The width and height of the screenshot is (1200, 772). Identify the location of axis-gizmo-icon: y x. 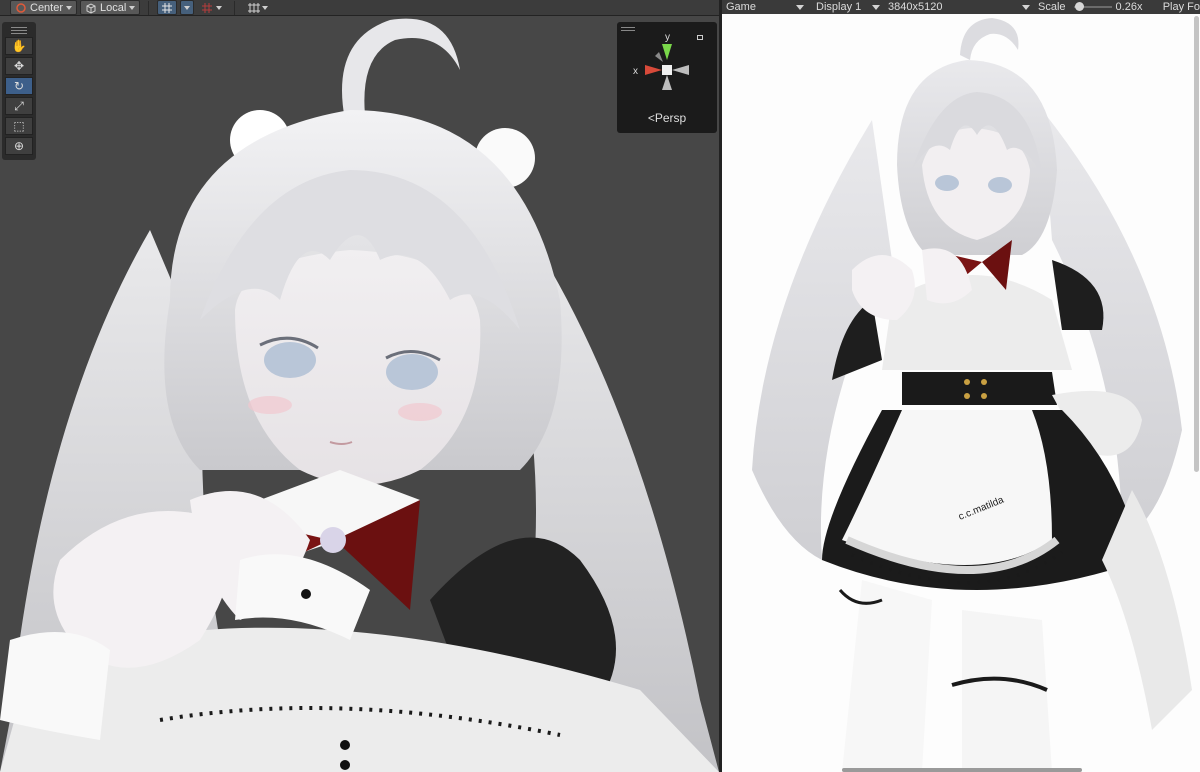
(667, 70).